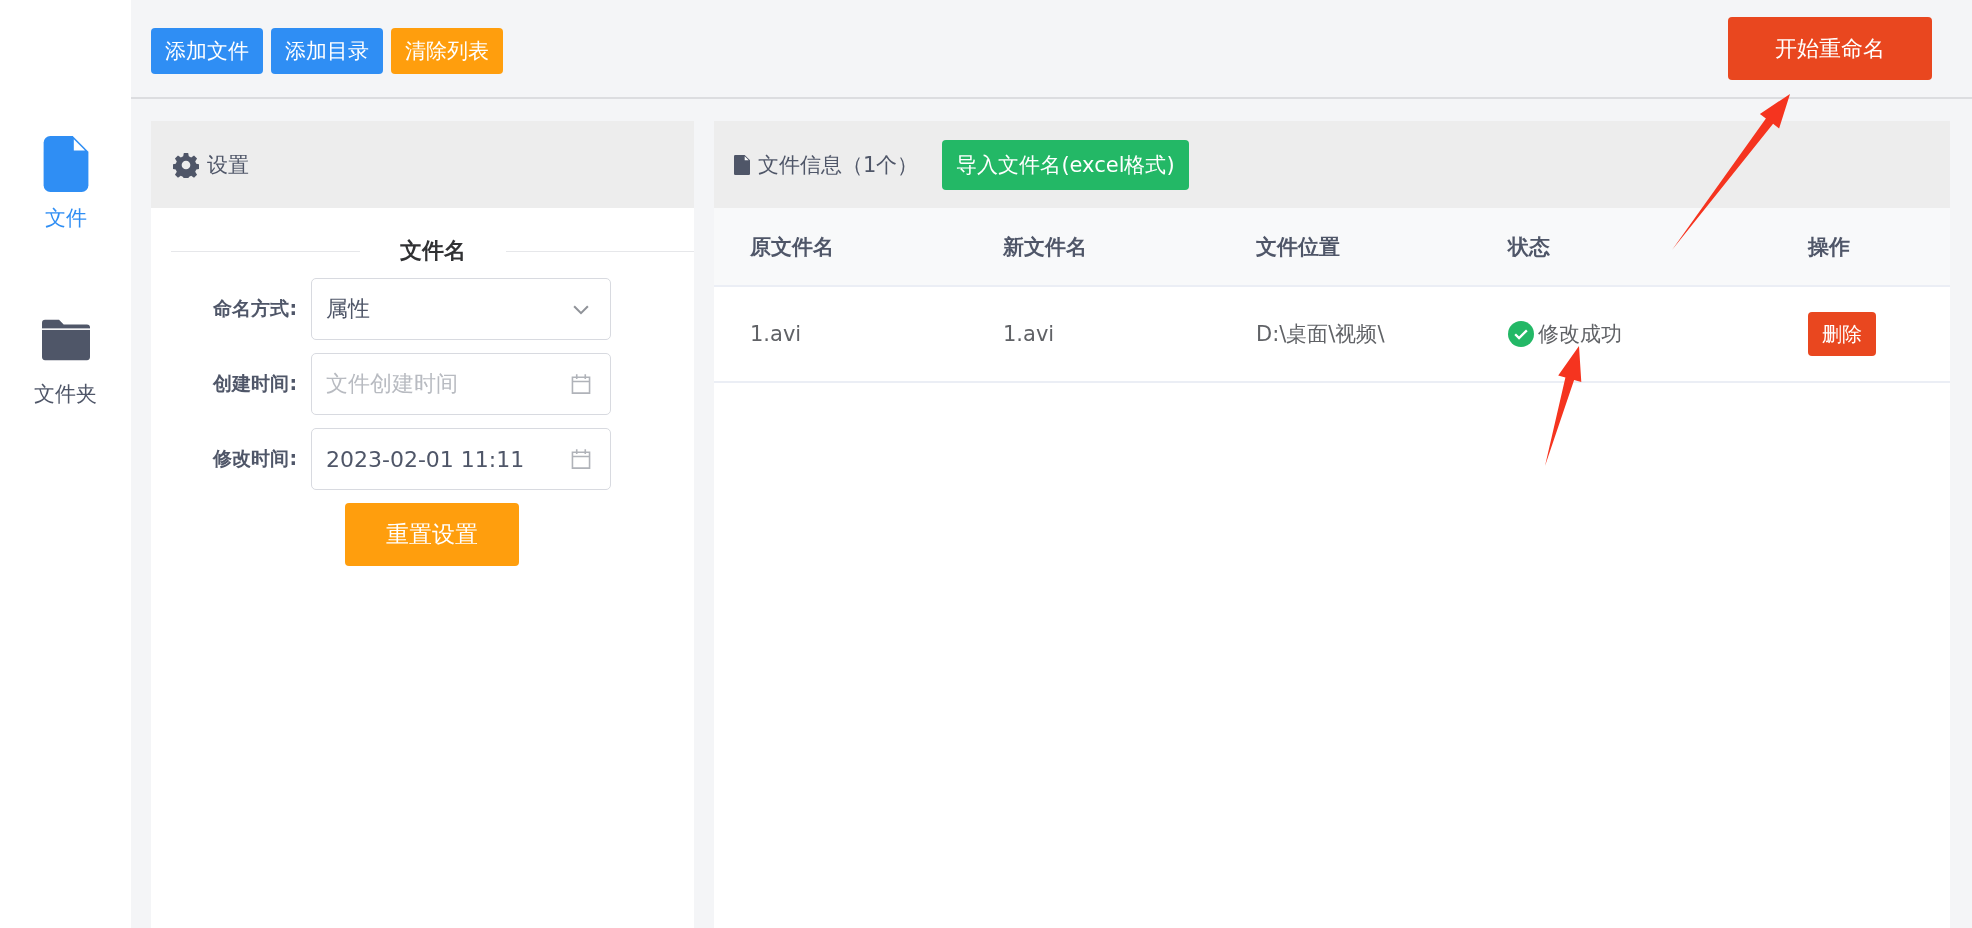  I want to click on sidebar-item: 文件, so click(65, 184).